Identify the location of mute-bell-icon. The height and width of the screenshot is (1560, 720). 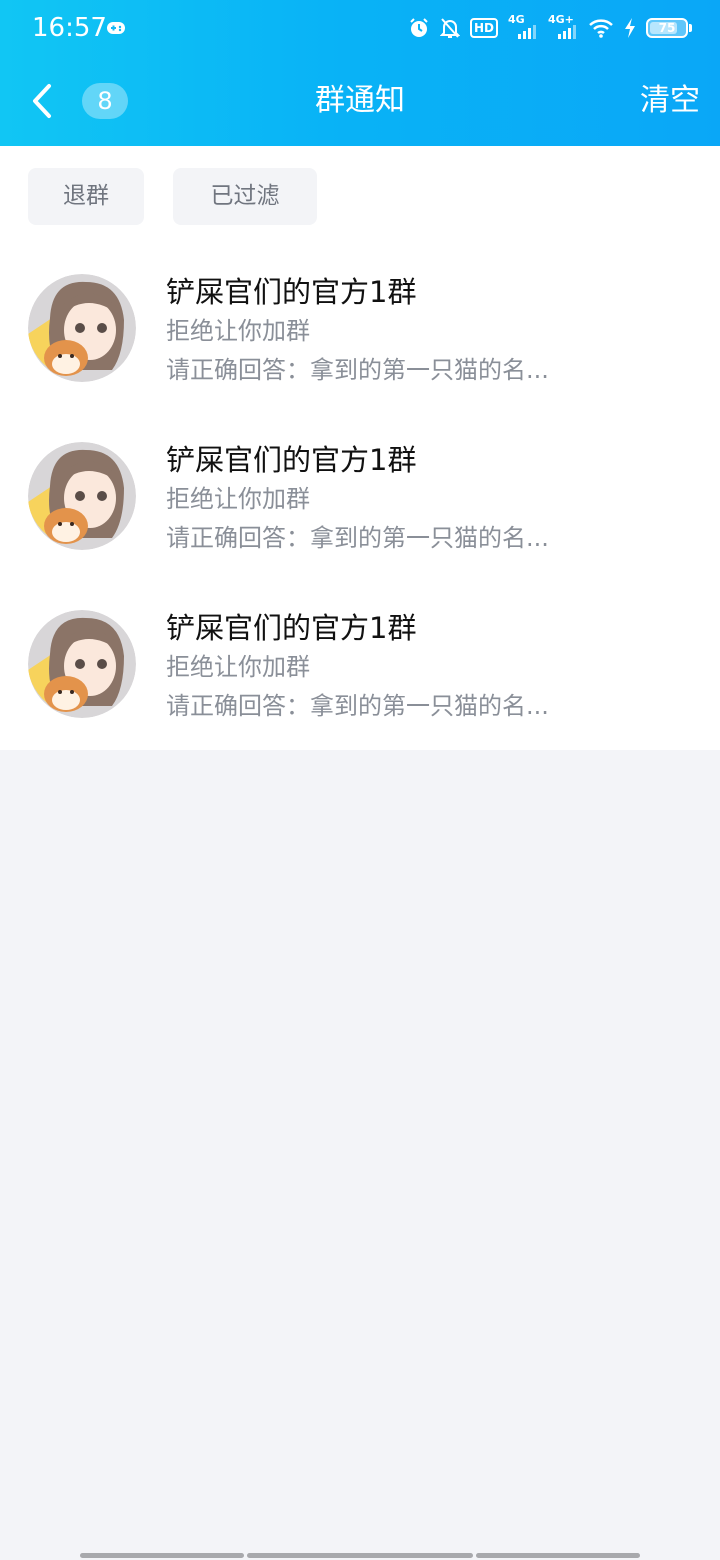
(449, 28).